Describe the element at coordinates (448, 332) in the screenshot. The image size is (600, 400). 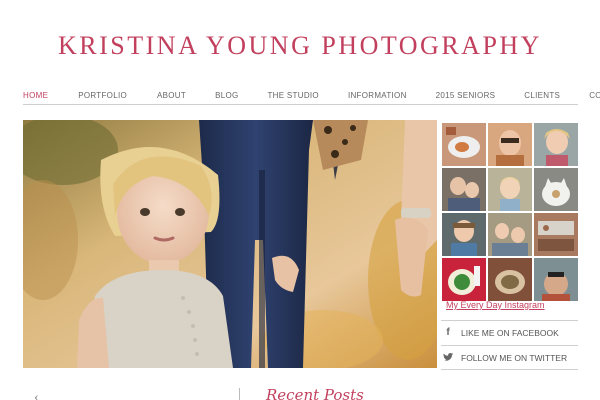
I see `facebook-icon: f` at that location.